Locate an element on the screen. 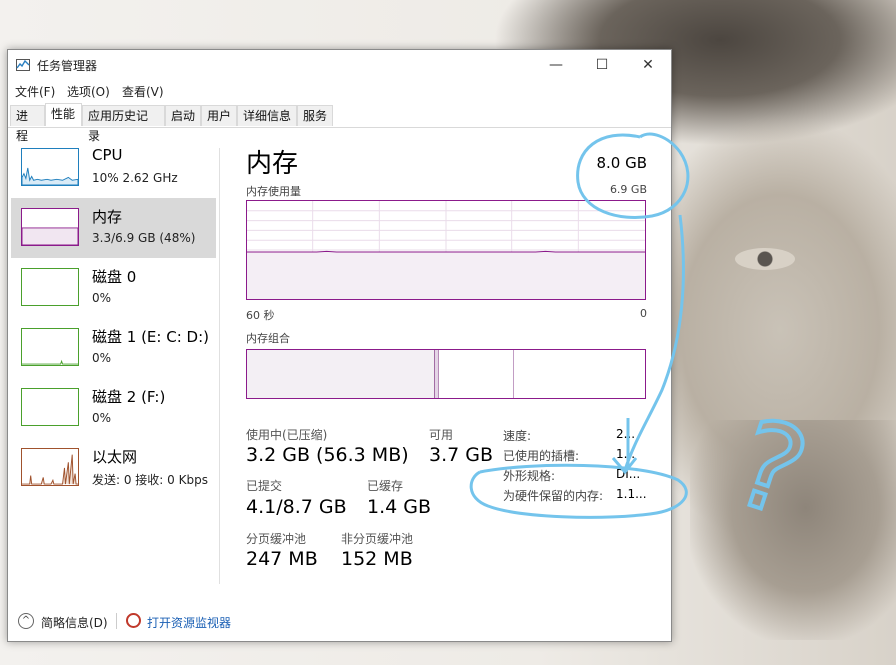  ink-question-mark: ? is located at coordinates (771, 469).